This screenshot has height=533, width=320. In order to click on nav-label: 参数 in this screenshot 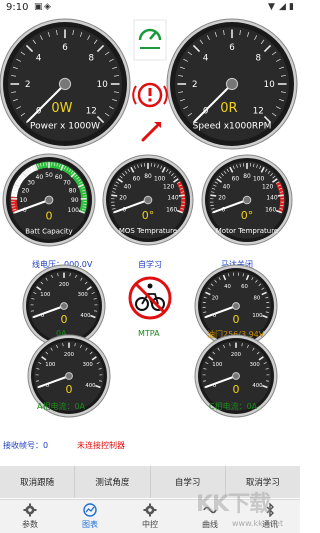, I will do `click(30, 524)`.